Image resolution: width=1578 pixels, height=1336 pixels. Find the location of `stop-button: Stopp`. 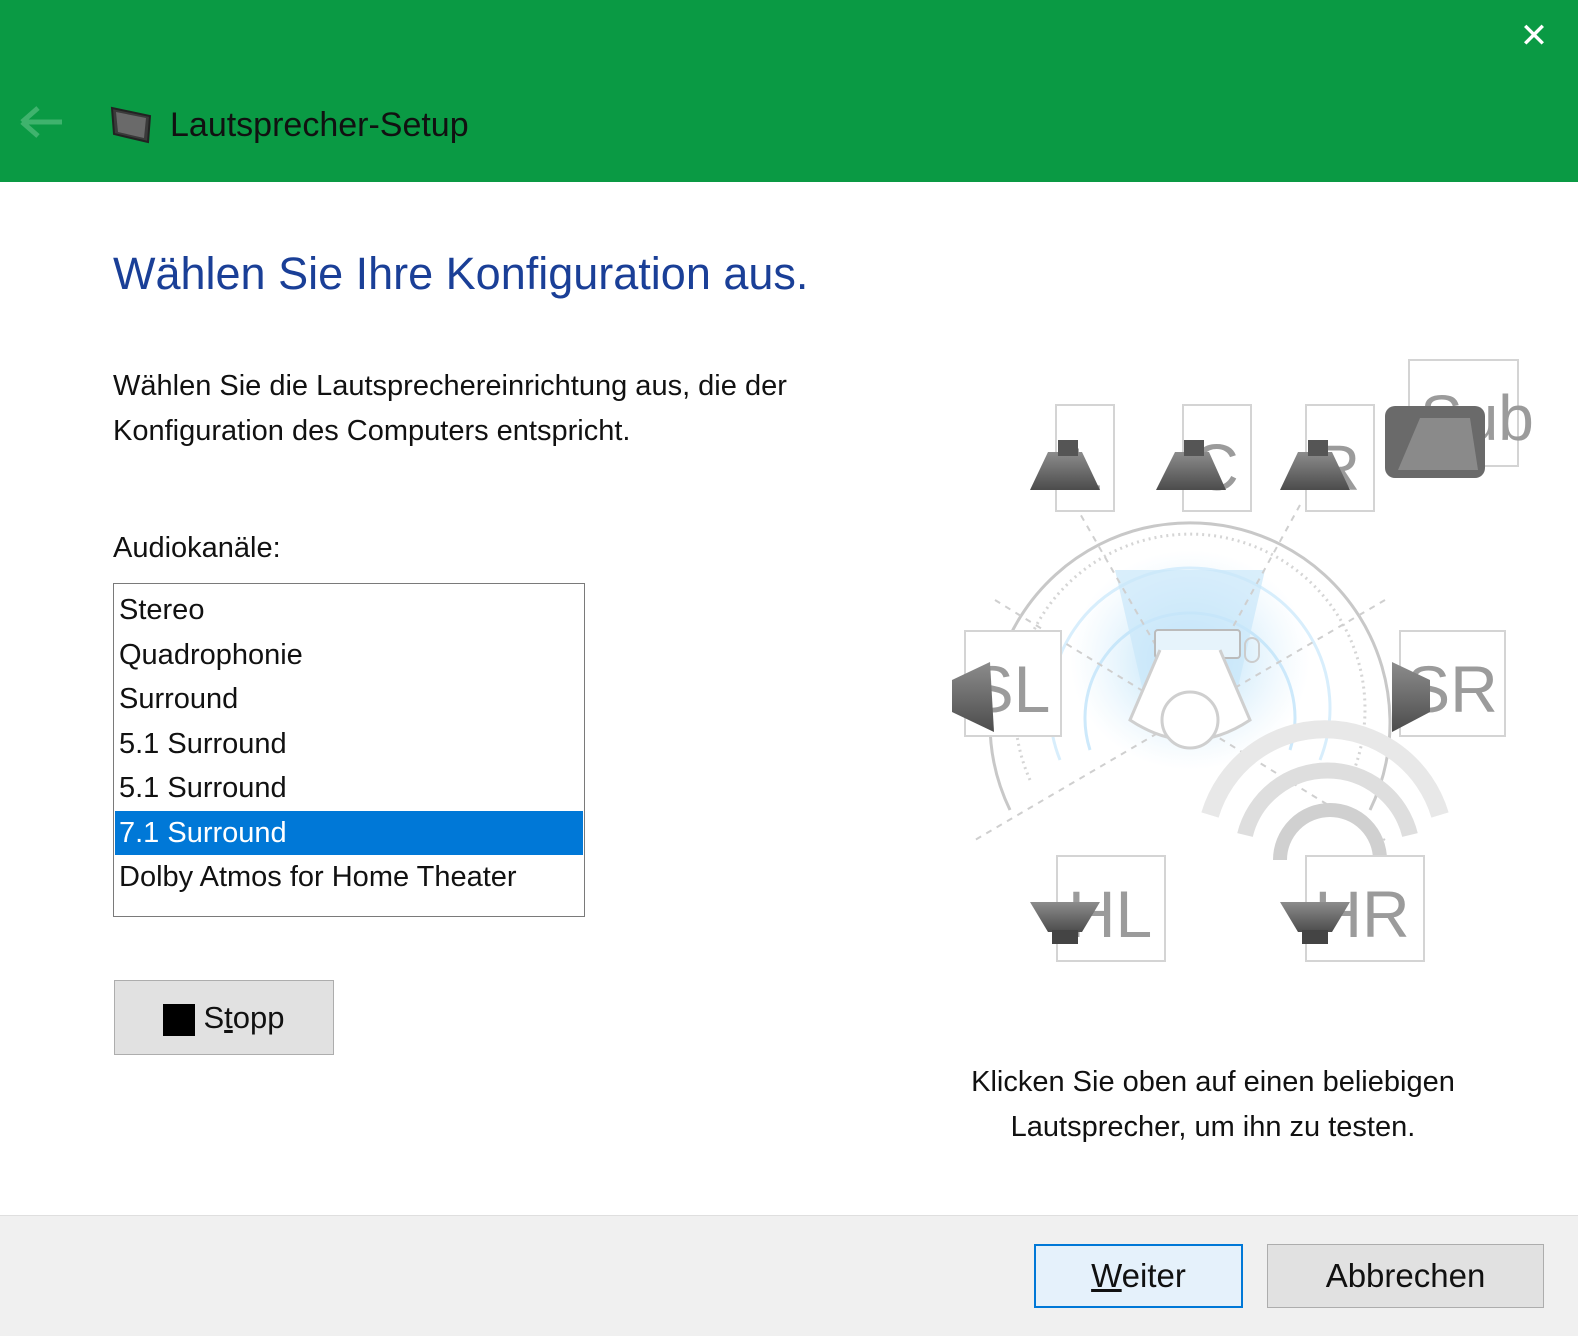

stop-button: Stopp is located at coordinates (224, 1017).